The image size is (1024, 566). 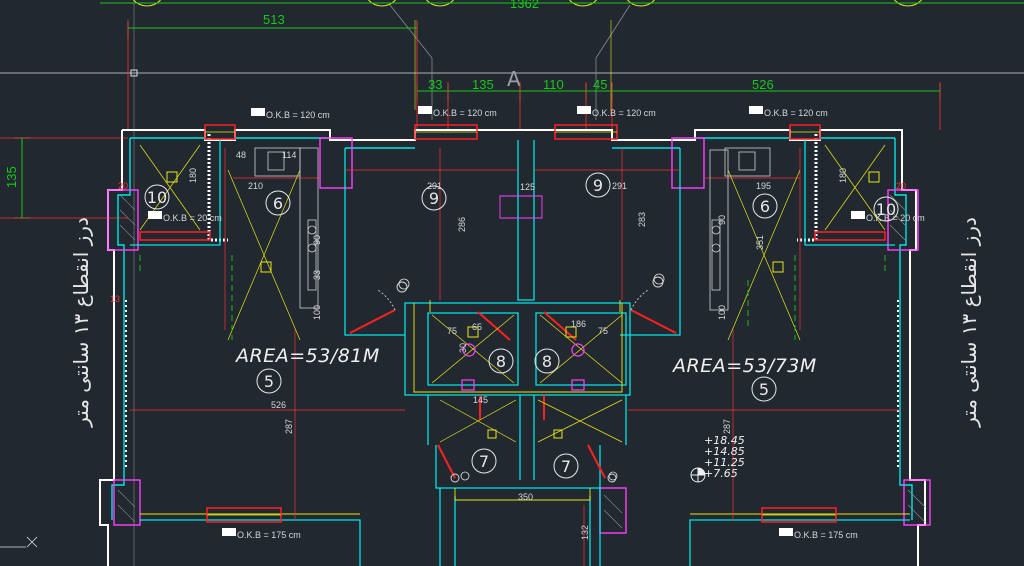 I want to click on room-number-9-left: 9, so click(x=434, y=198).